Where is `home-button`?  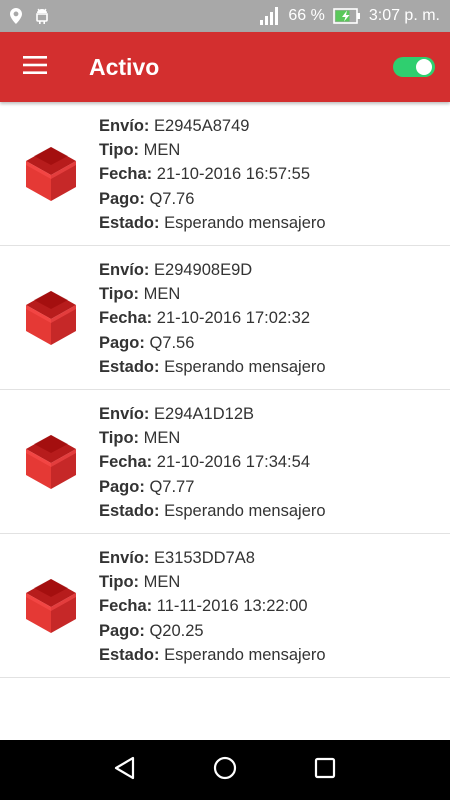 home-button is located at coordinates (225, 770).